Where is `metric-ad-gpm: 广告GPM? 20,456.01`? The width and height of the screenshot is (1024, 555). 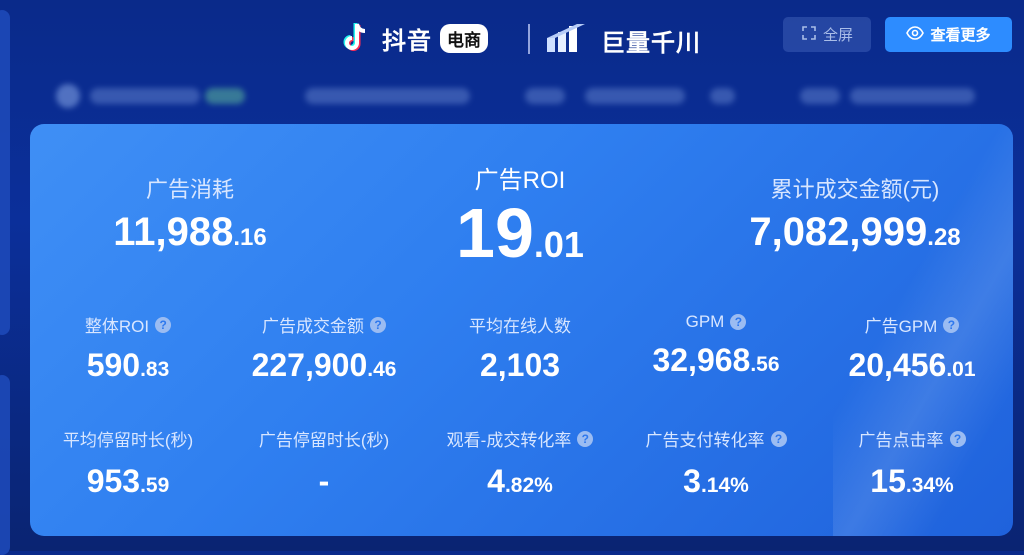 metric-ad-gpm: 广告GPM? 20,456.01 is located at coordinates (912, 348).